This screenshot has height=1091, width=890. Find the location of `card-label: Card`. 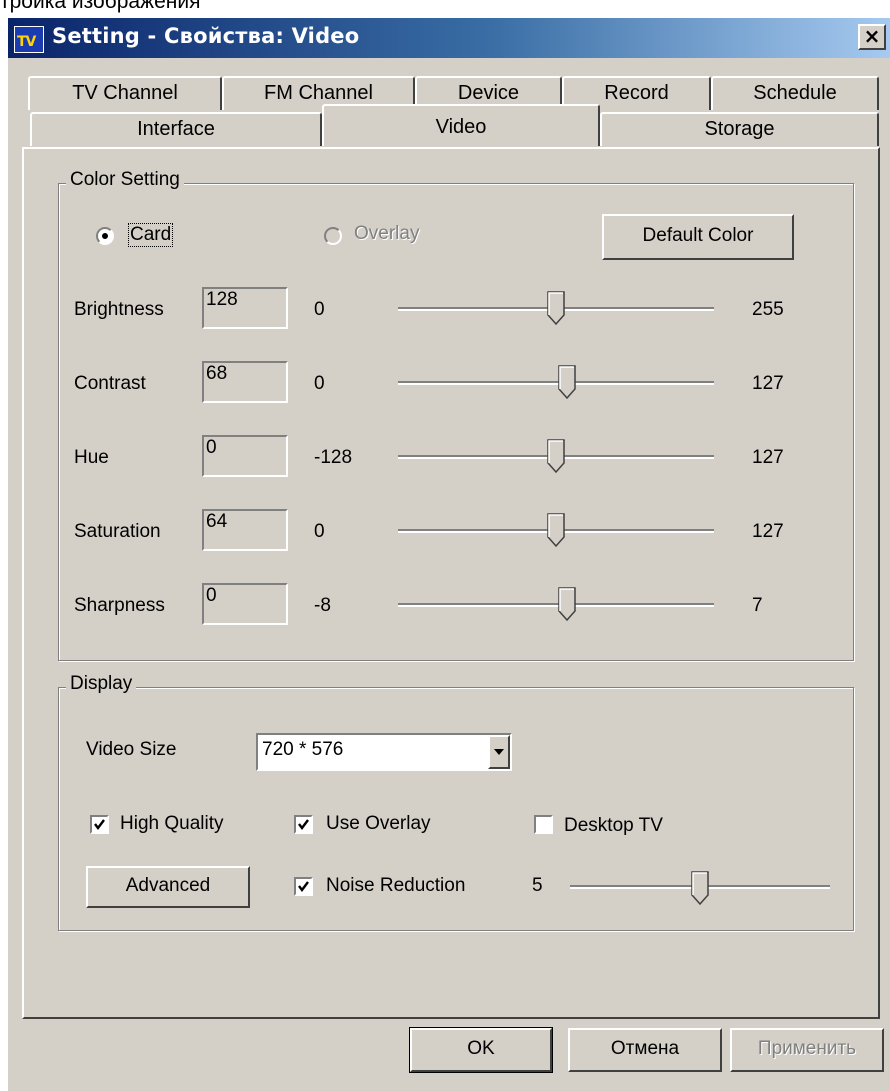

card-label: Card is located at coordinates (151, 235).